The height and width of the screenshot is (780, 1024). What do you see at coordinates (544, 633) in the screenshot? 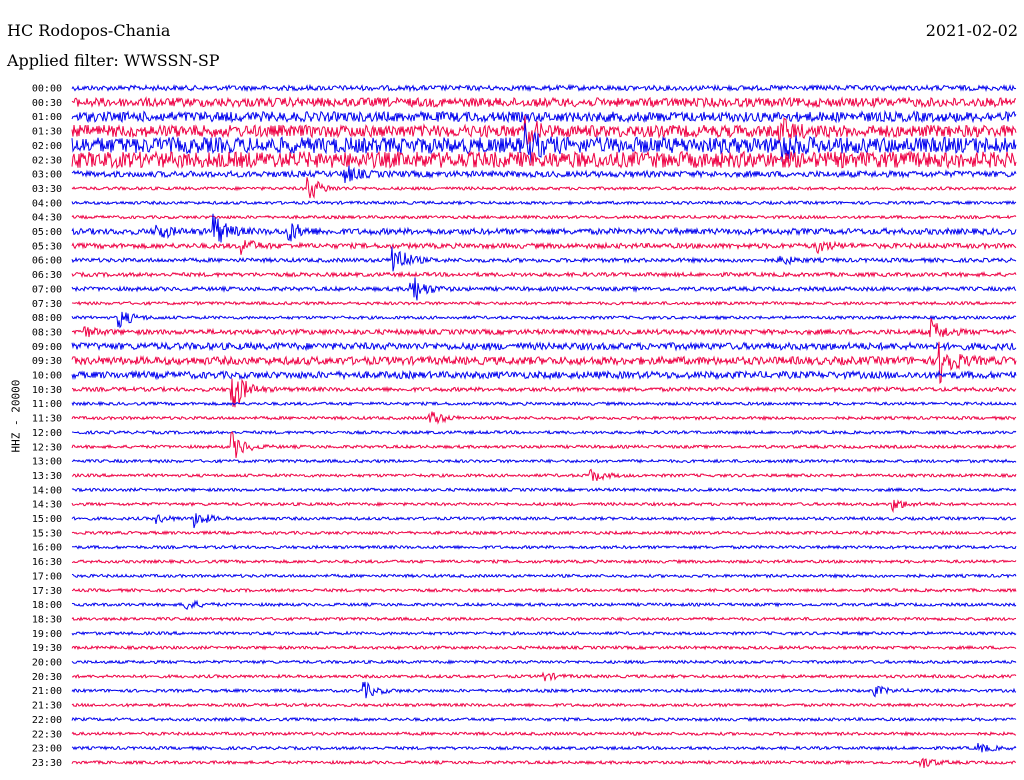
I see `trace-1900` at bounding box center [544, 633].